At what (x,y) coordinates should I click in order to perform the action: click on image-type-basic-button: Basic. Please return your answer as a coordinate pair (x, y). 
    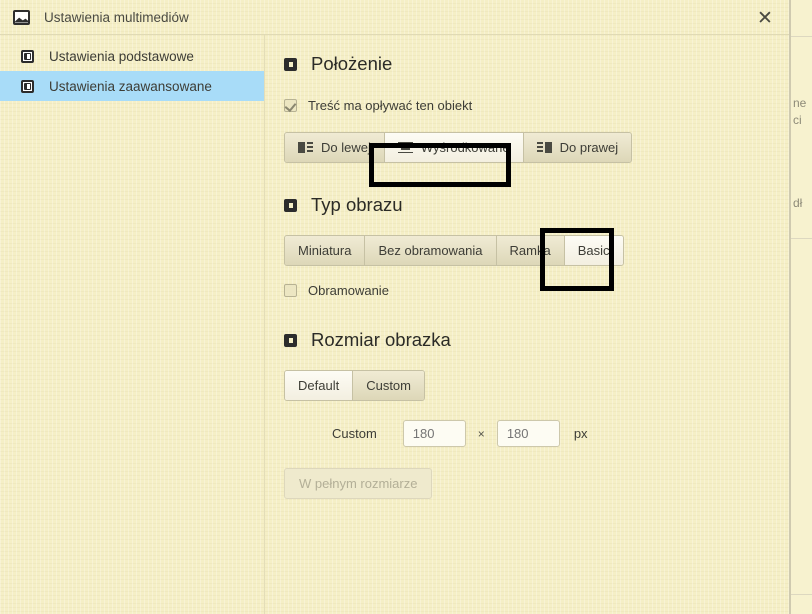
    Looking at the image, I should click on (593, 250).